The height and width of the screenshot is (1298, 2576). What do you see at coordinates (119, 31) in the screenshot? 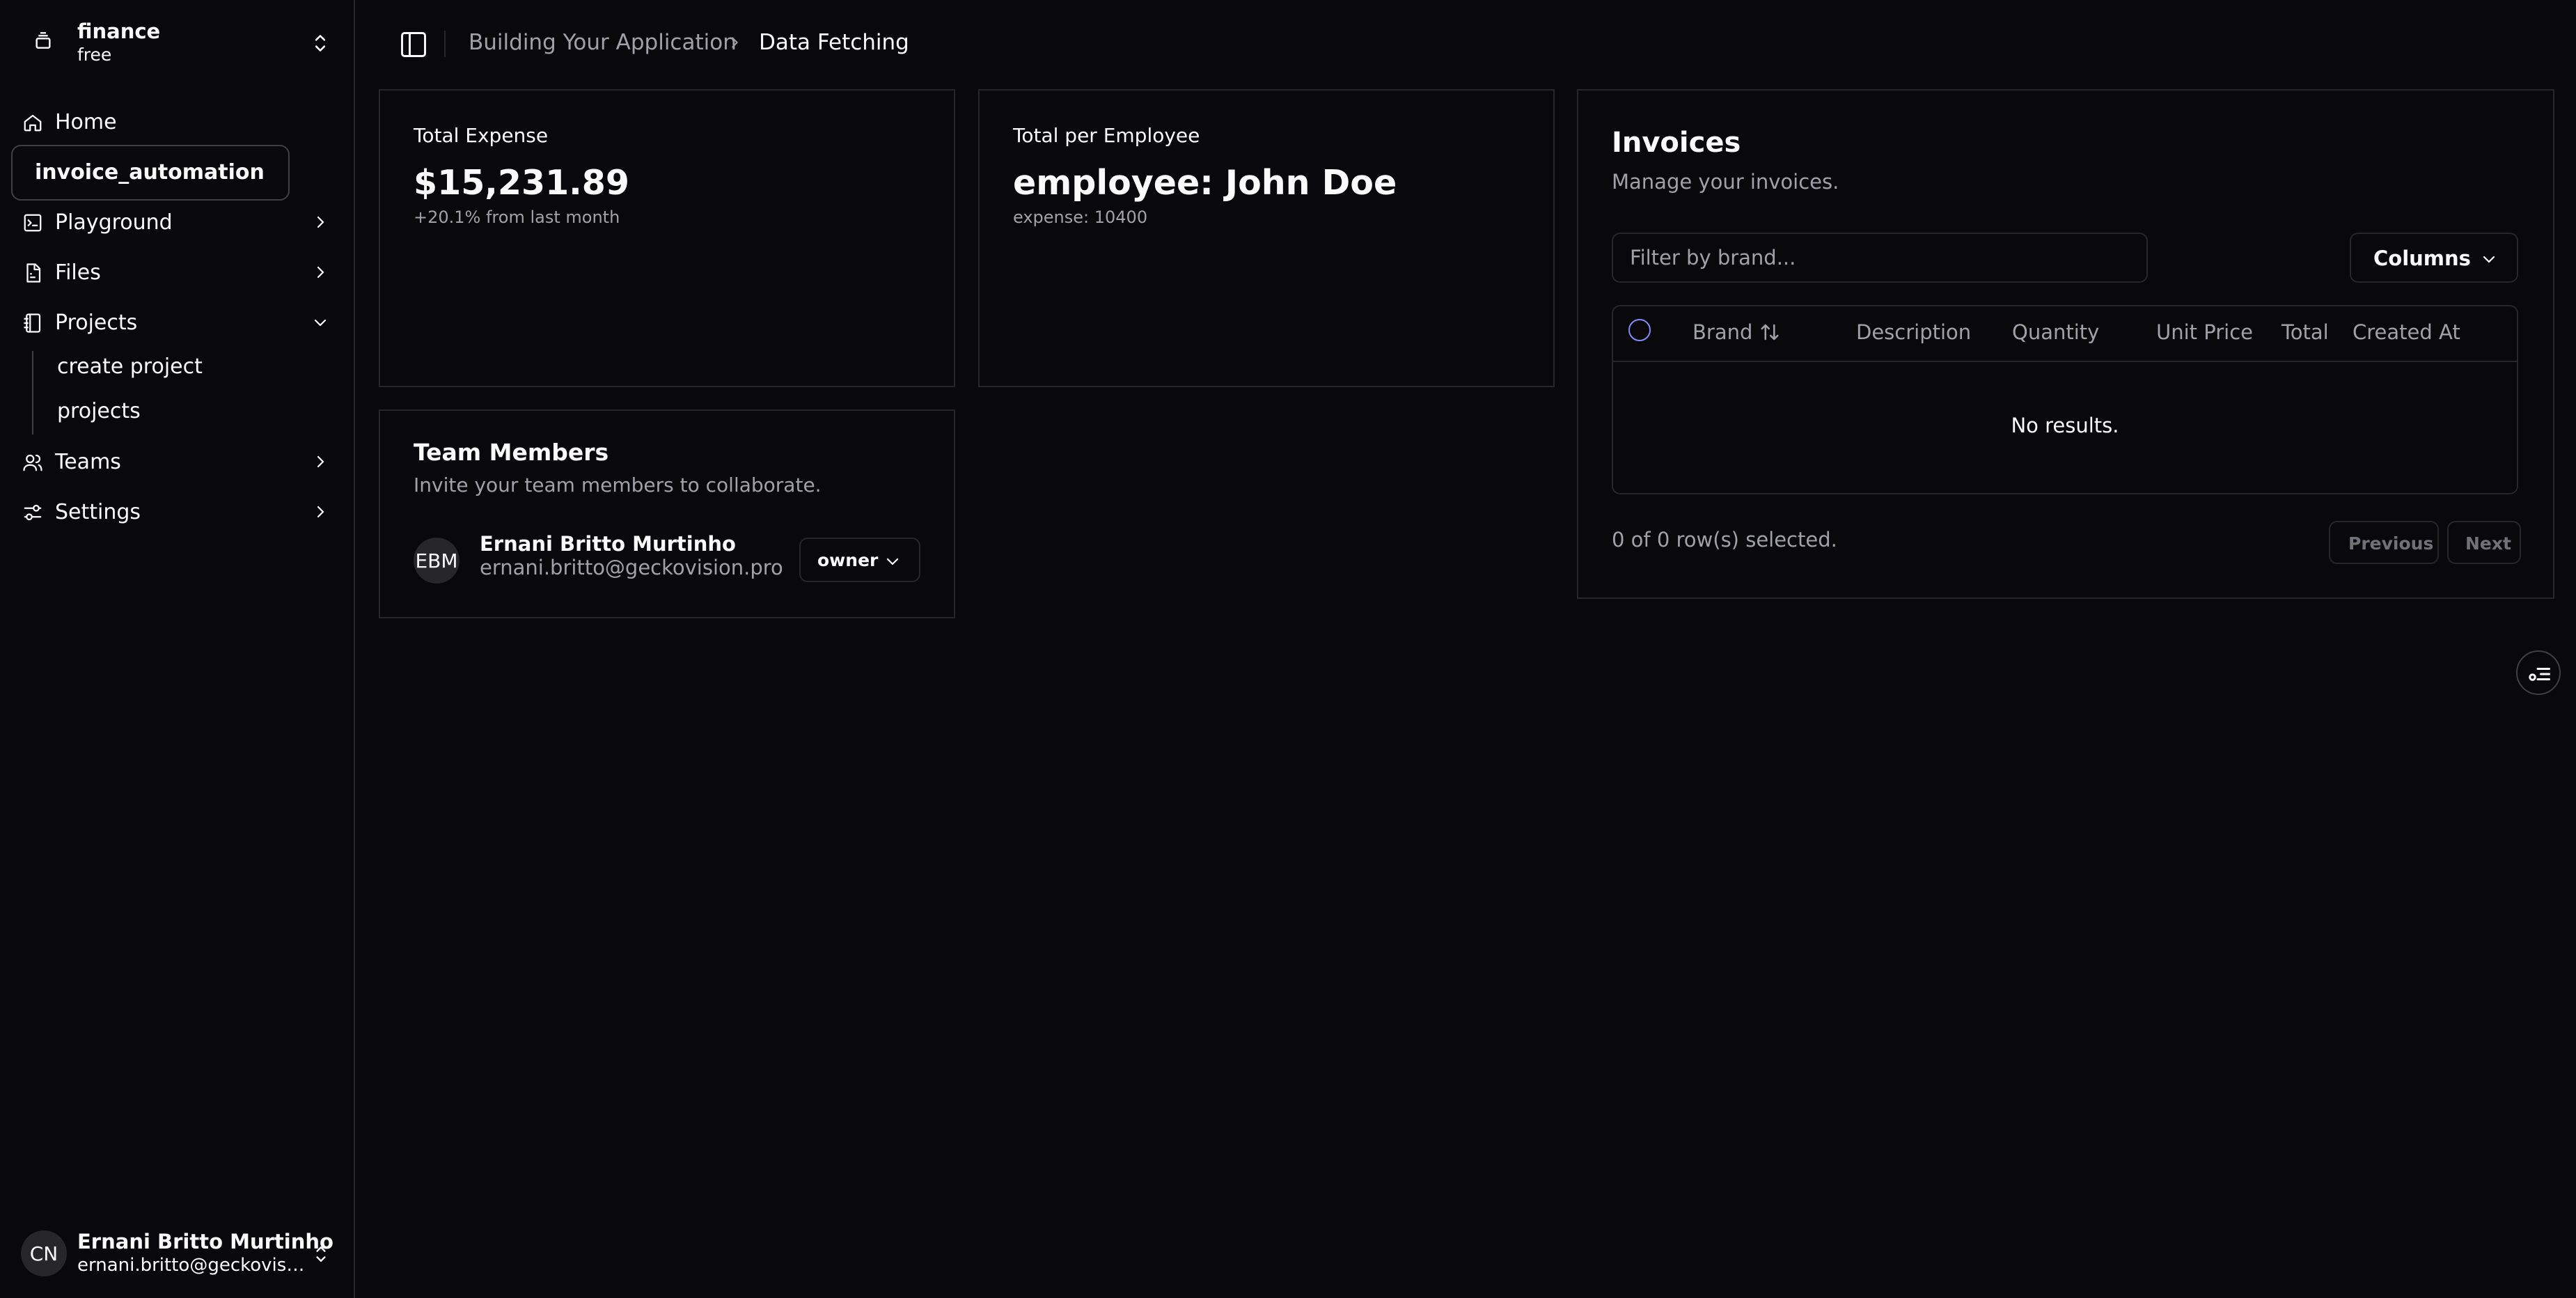
I see `org-name: finance` at bounding box center [119, 31].